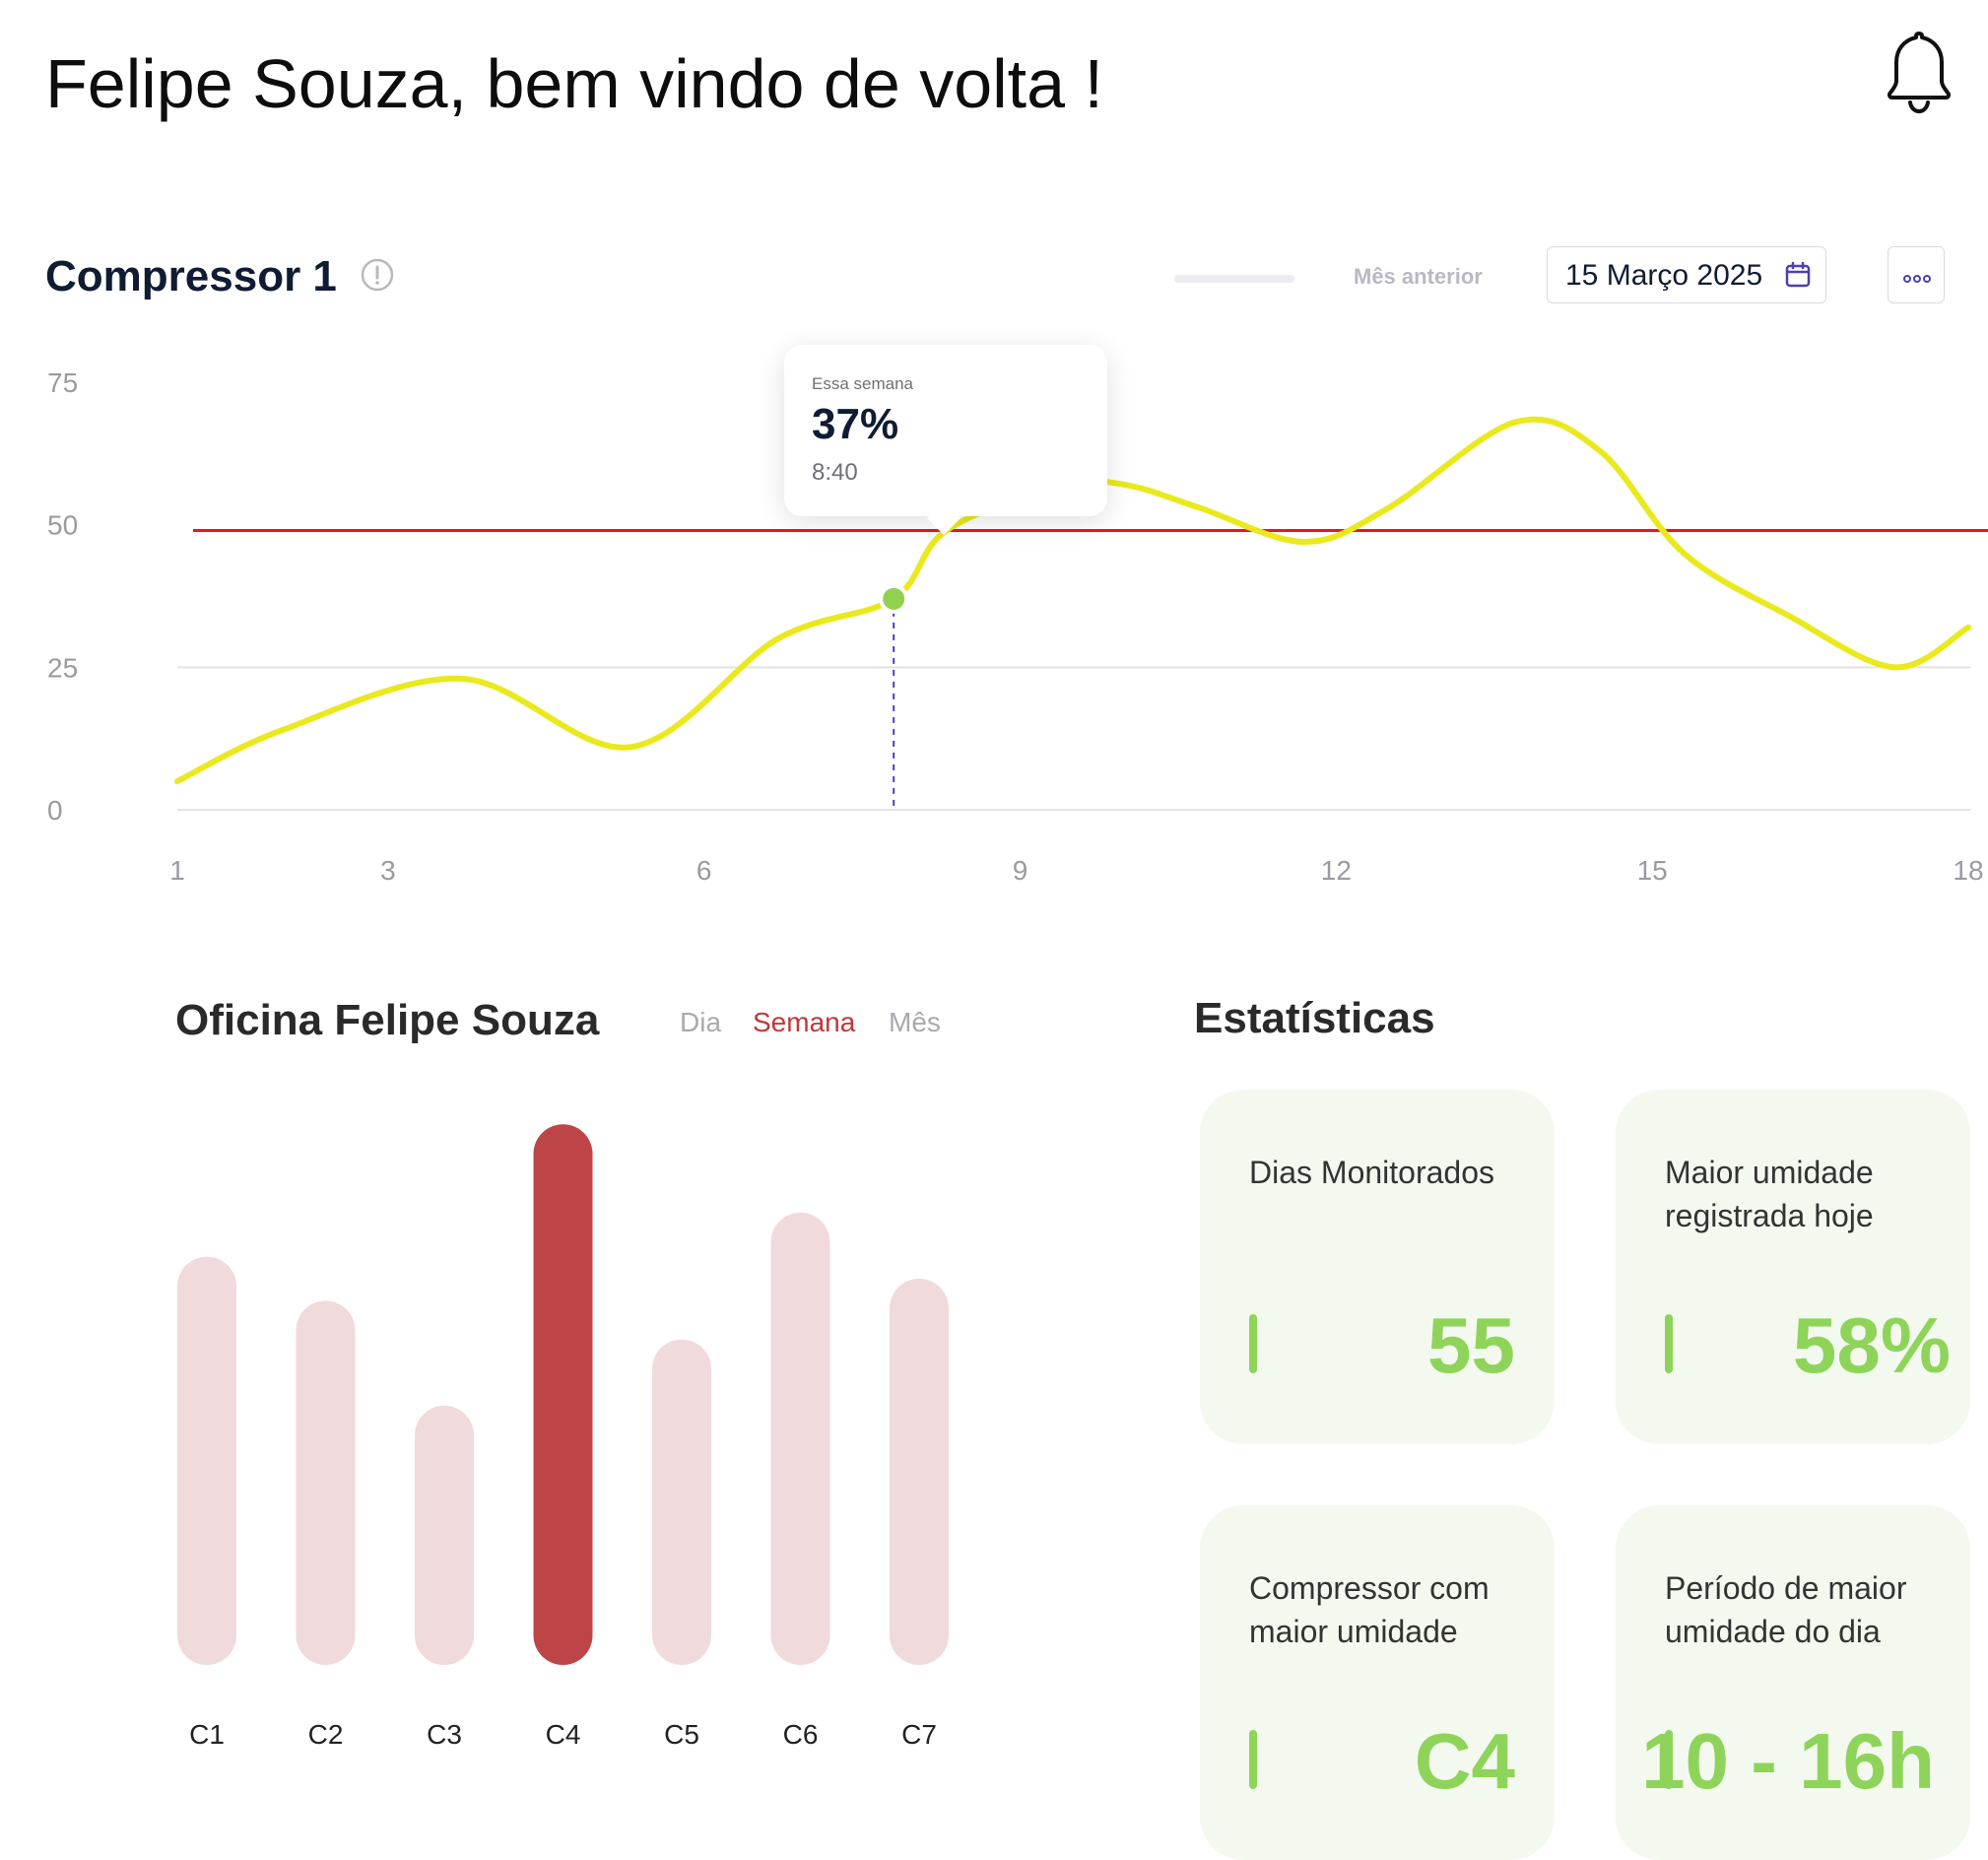  What do you see at coordinates (701, 1023) in the screenshot?
I see `tab-dia: Dia` at bounding box center [701, 1023].